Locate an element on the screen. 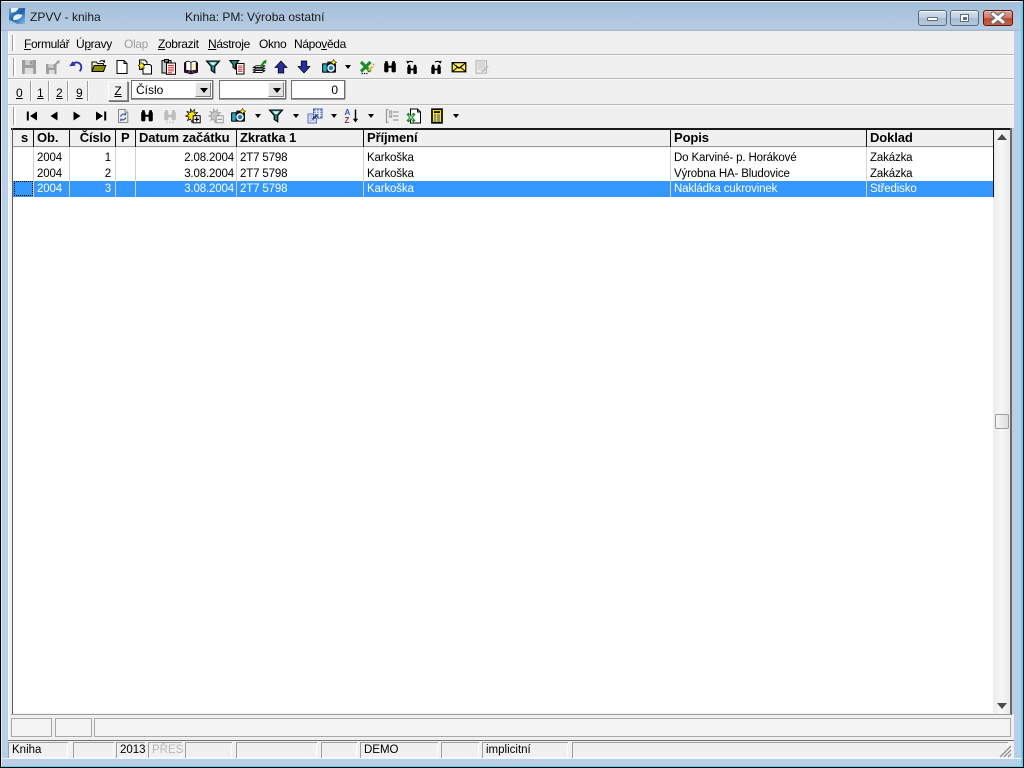  svg-text: Z is located at coordinates (347, 120).